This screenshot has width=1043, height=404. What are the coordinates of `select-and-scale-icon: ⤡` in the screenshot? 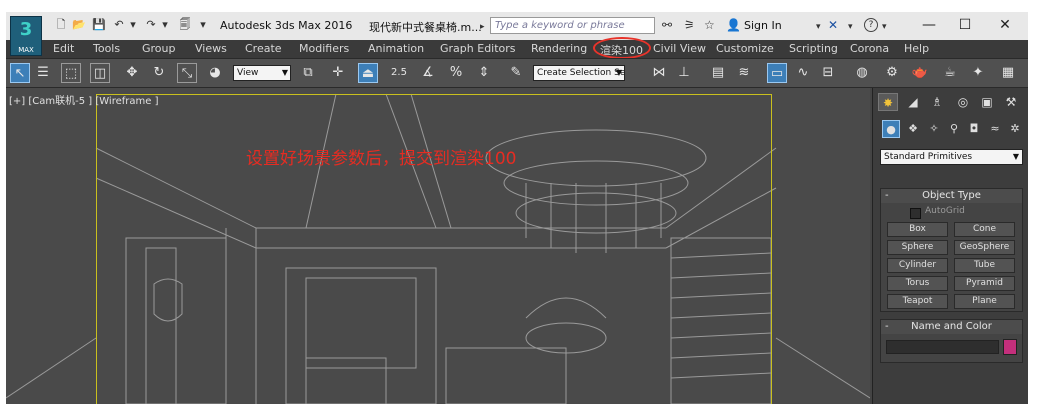 It's located at (187, 73).